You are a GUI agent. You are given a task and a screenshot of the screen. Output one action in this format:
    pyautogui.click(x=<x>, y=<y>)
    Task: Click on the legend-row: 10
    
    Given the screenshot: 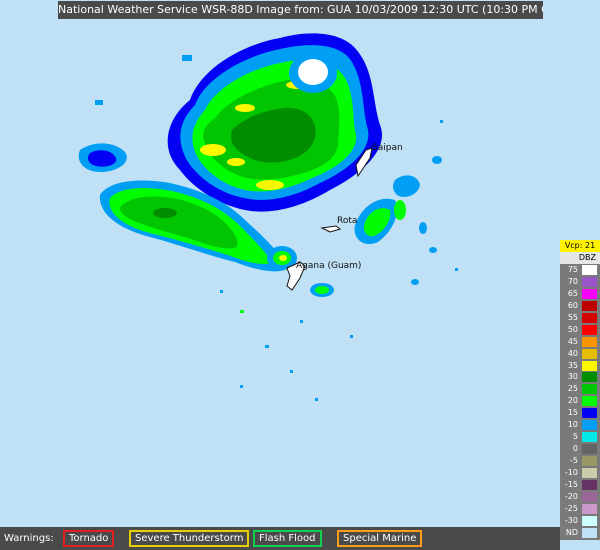 What is the action you would take?
    pyautogui.click(x=580, y=425)
    